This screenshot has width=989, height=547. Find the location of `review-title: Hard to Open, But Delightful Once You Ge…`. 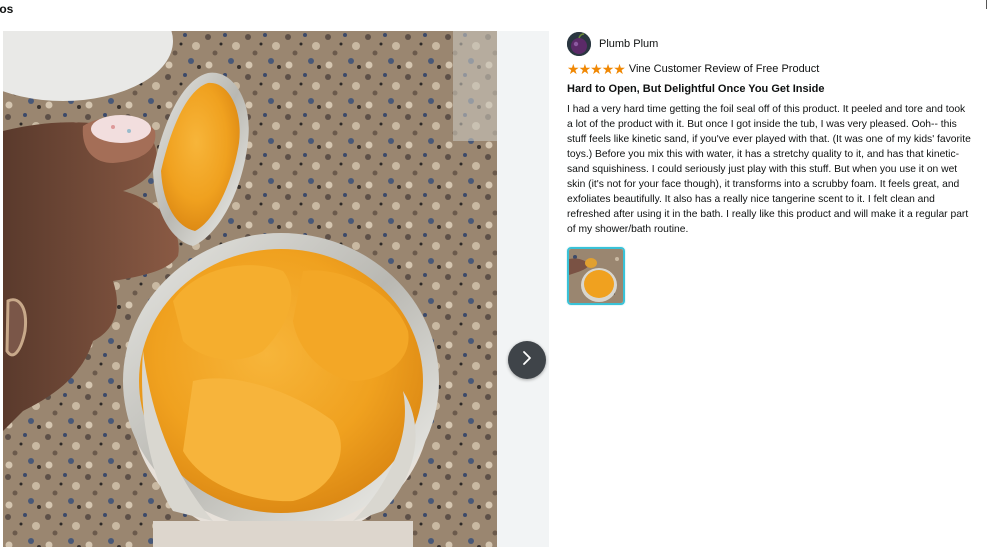

review-title: Hard to Open, But Delightful Once You Ge… is located at coordinates (696, 89).